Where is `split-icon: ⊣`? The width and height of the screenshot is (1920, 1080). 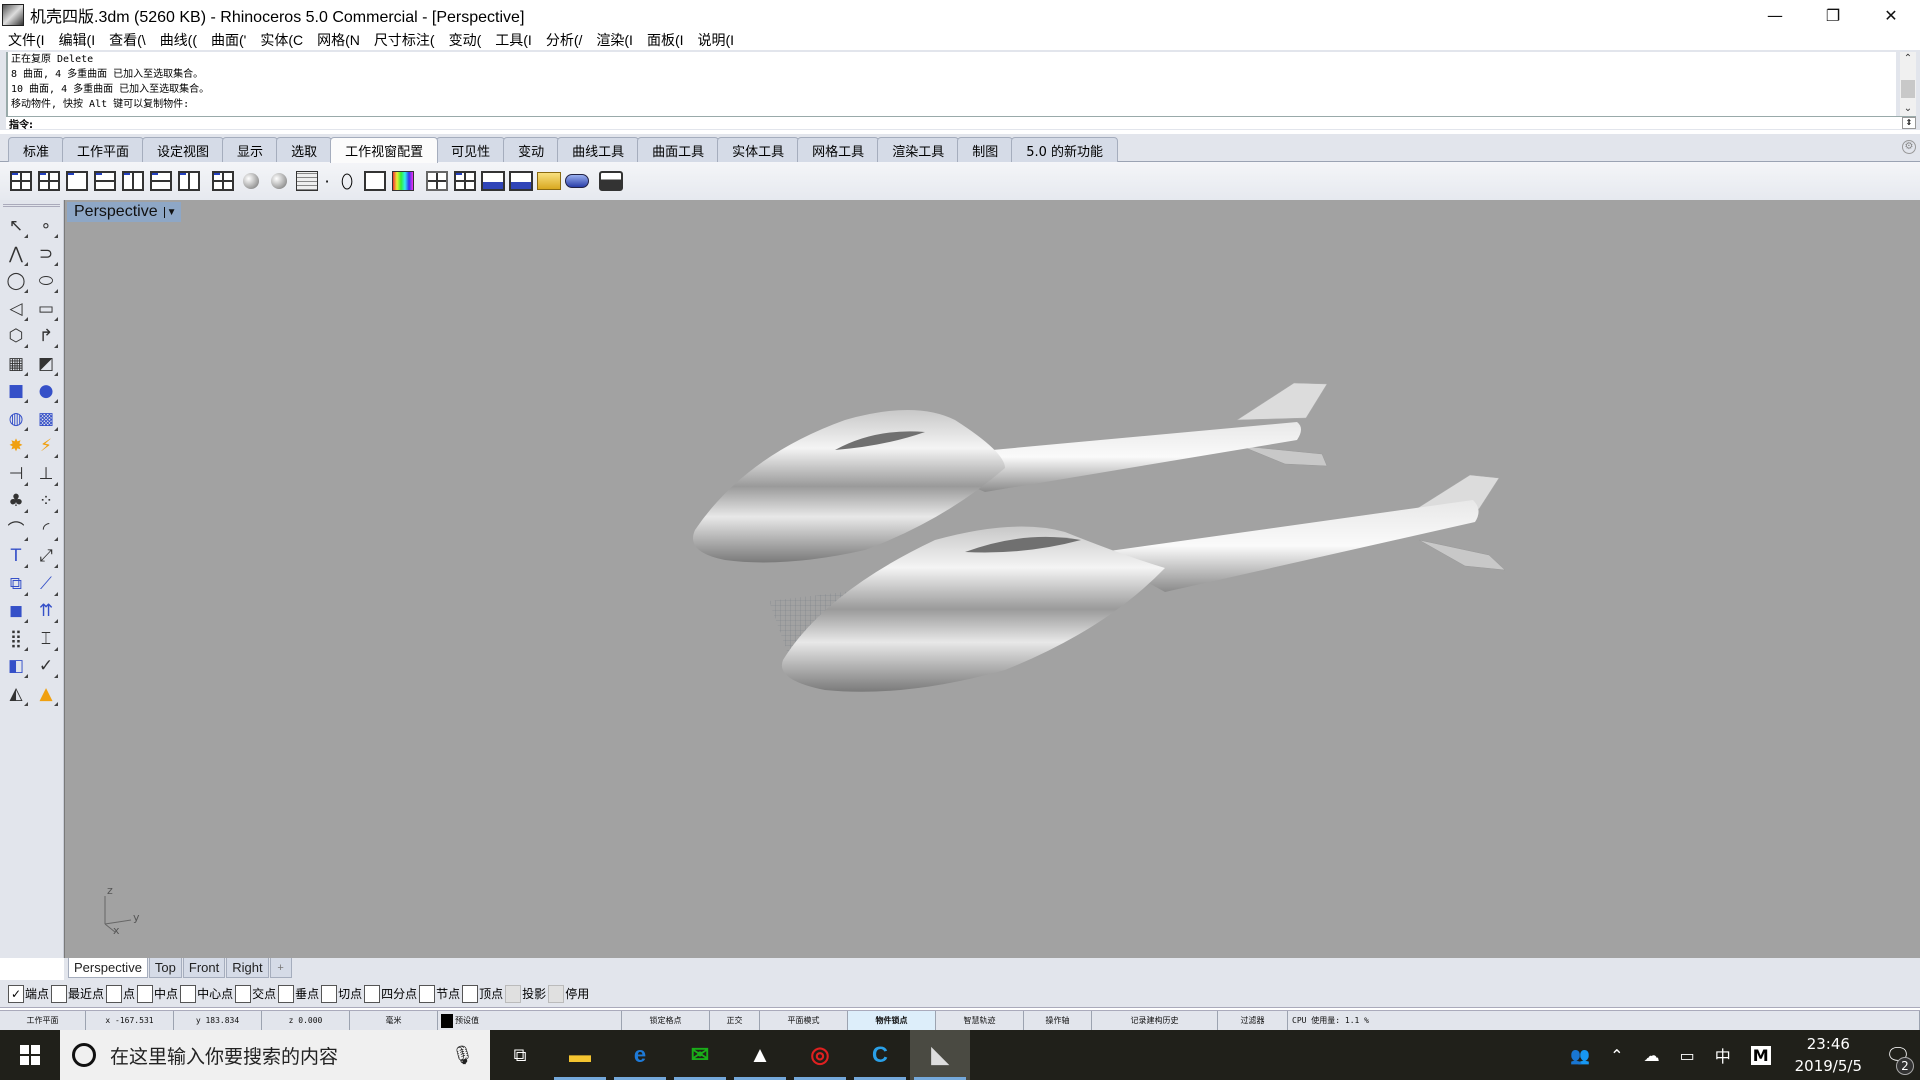 split-icon: ⊣ is located at coordinates (16, 474).